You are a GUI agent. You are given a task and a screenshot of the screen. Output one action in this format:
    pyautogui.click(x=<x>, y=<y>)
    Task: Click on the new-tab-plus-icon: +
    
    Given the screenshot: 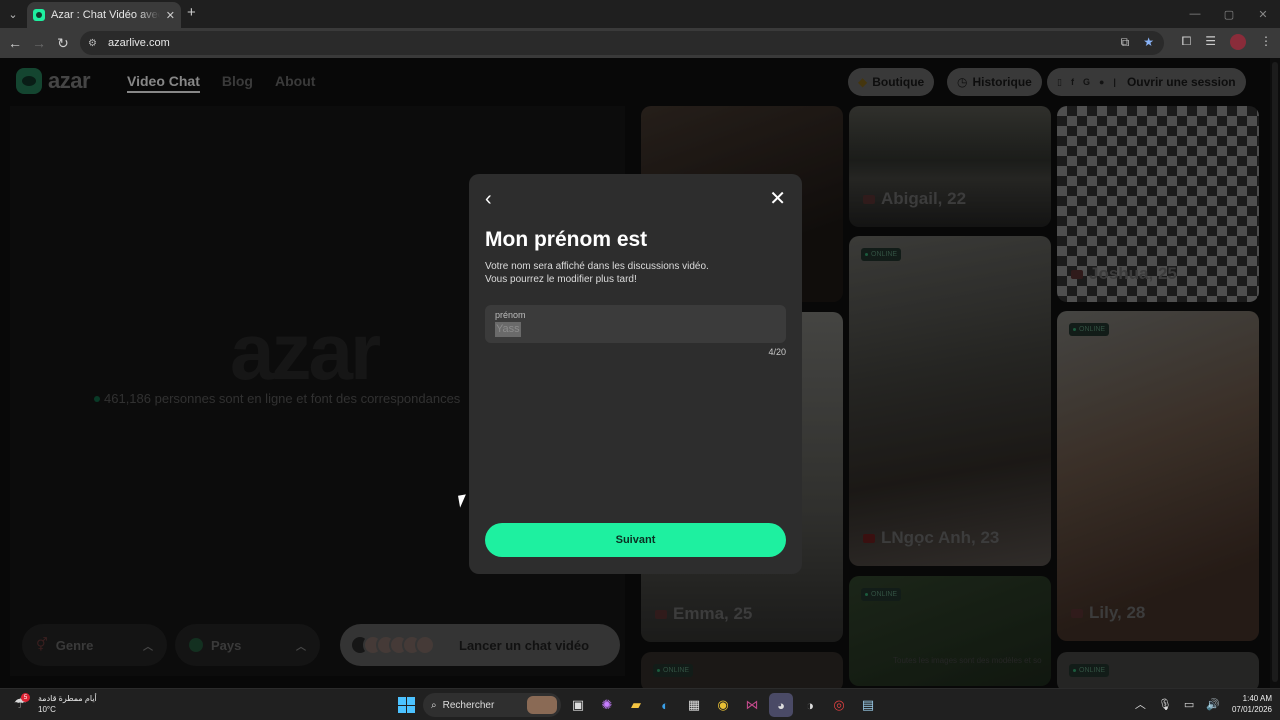 What is the action you would take?
    pyautogui.click(x=191, y=13)
    